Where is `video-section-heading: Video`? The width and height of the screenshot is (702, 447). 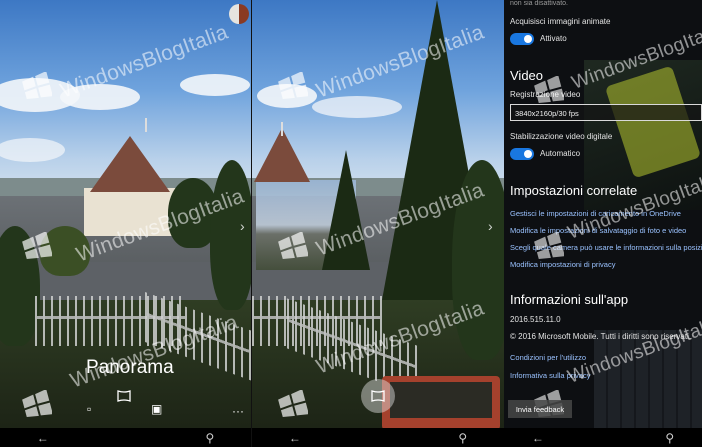 video-section-heading: Video is located at coordinates (527, 75).